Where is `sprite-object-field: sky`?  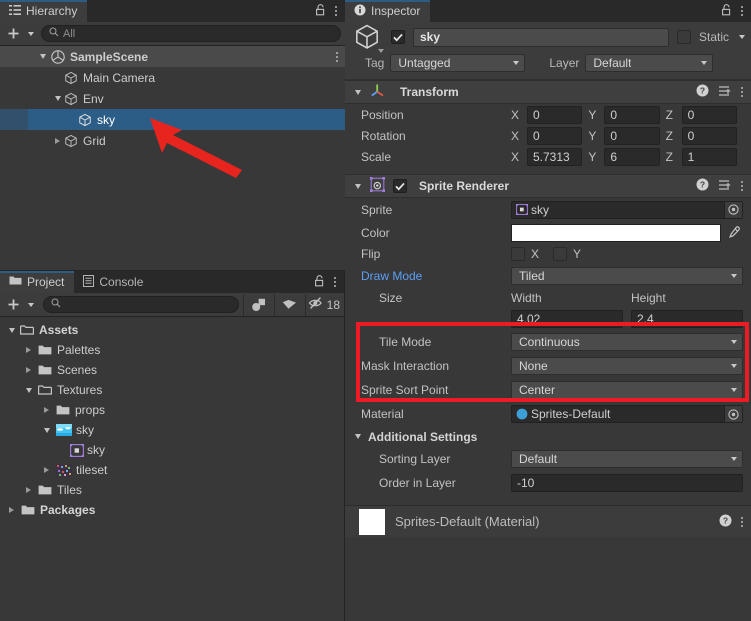
sprite-object-field: sky is located at coordinates (627, 209).